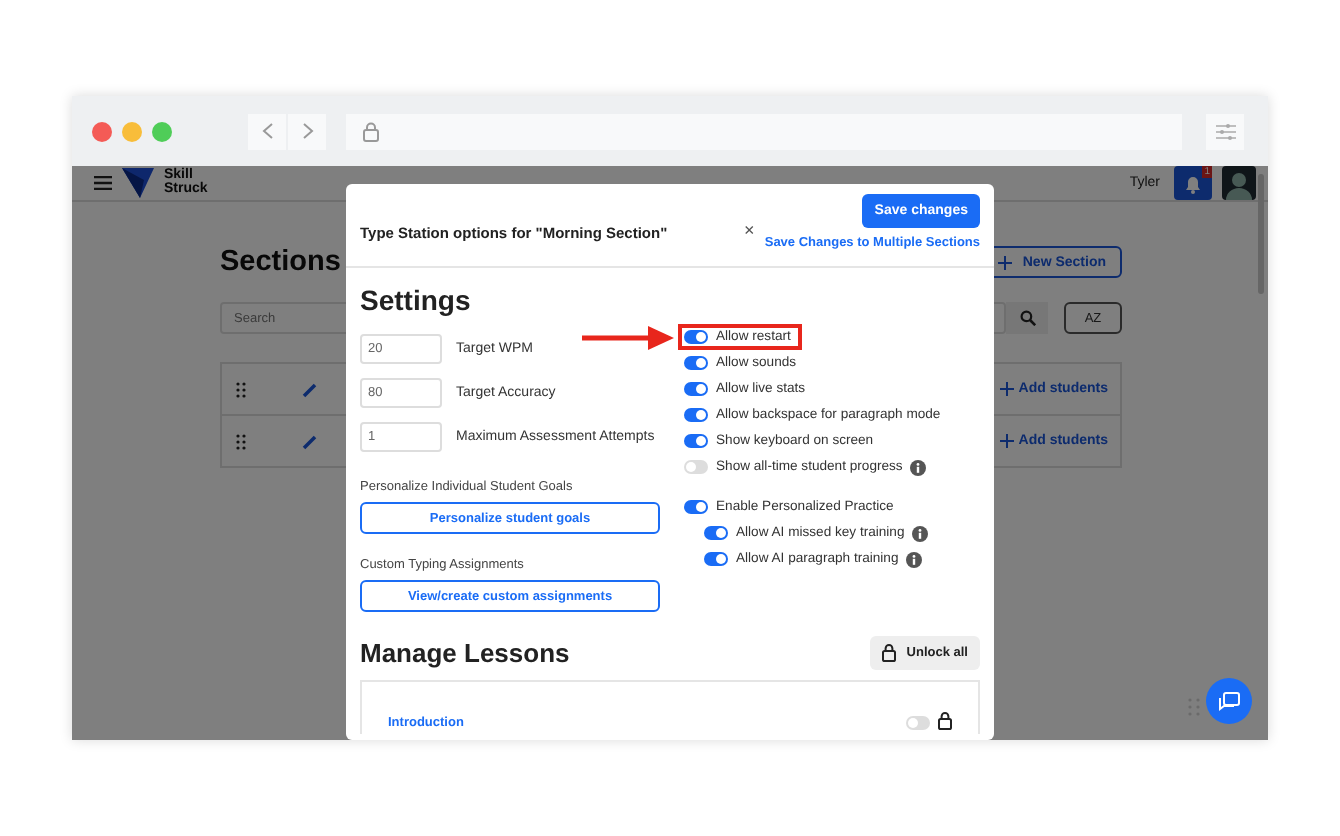  I want to click on bell-icon, so click(1193, 183).